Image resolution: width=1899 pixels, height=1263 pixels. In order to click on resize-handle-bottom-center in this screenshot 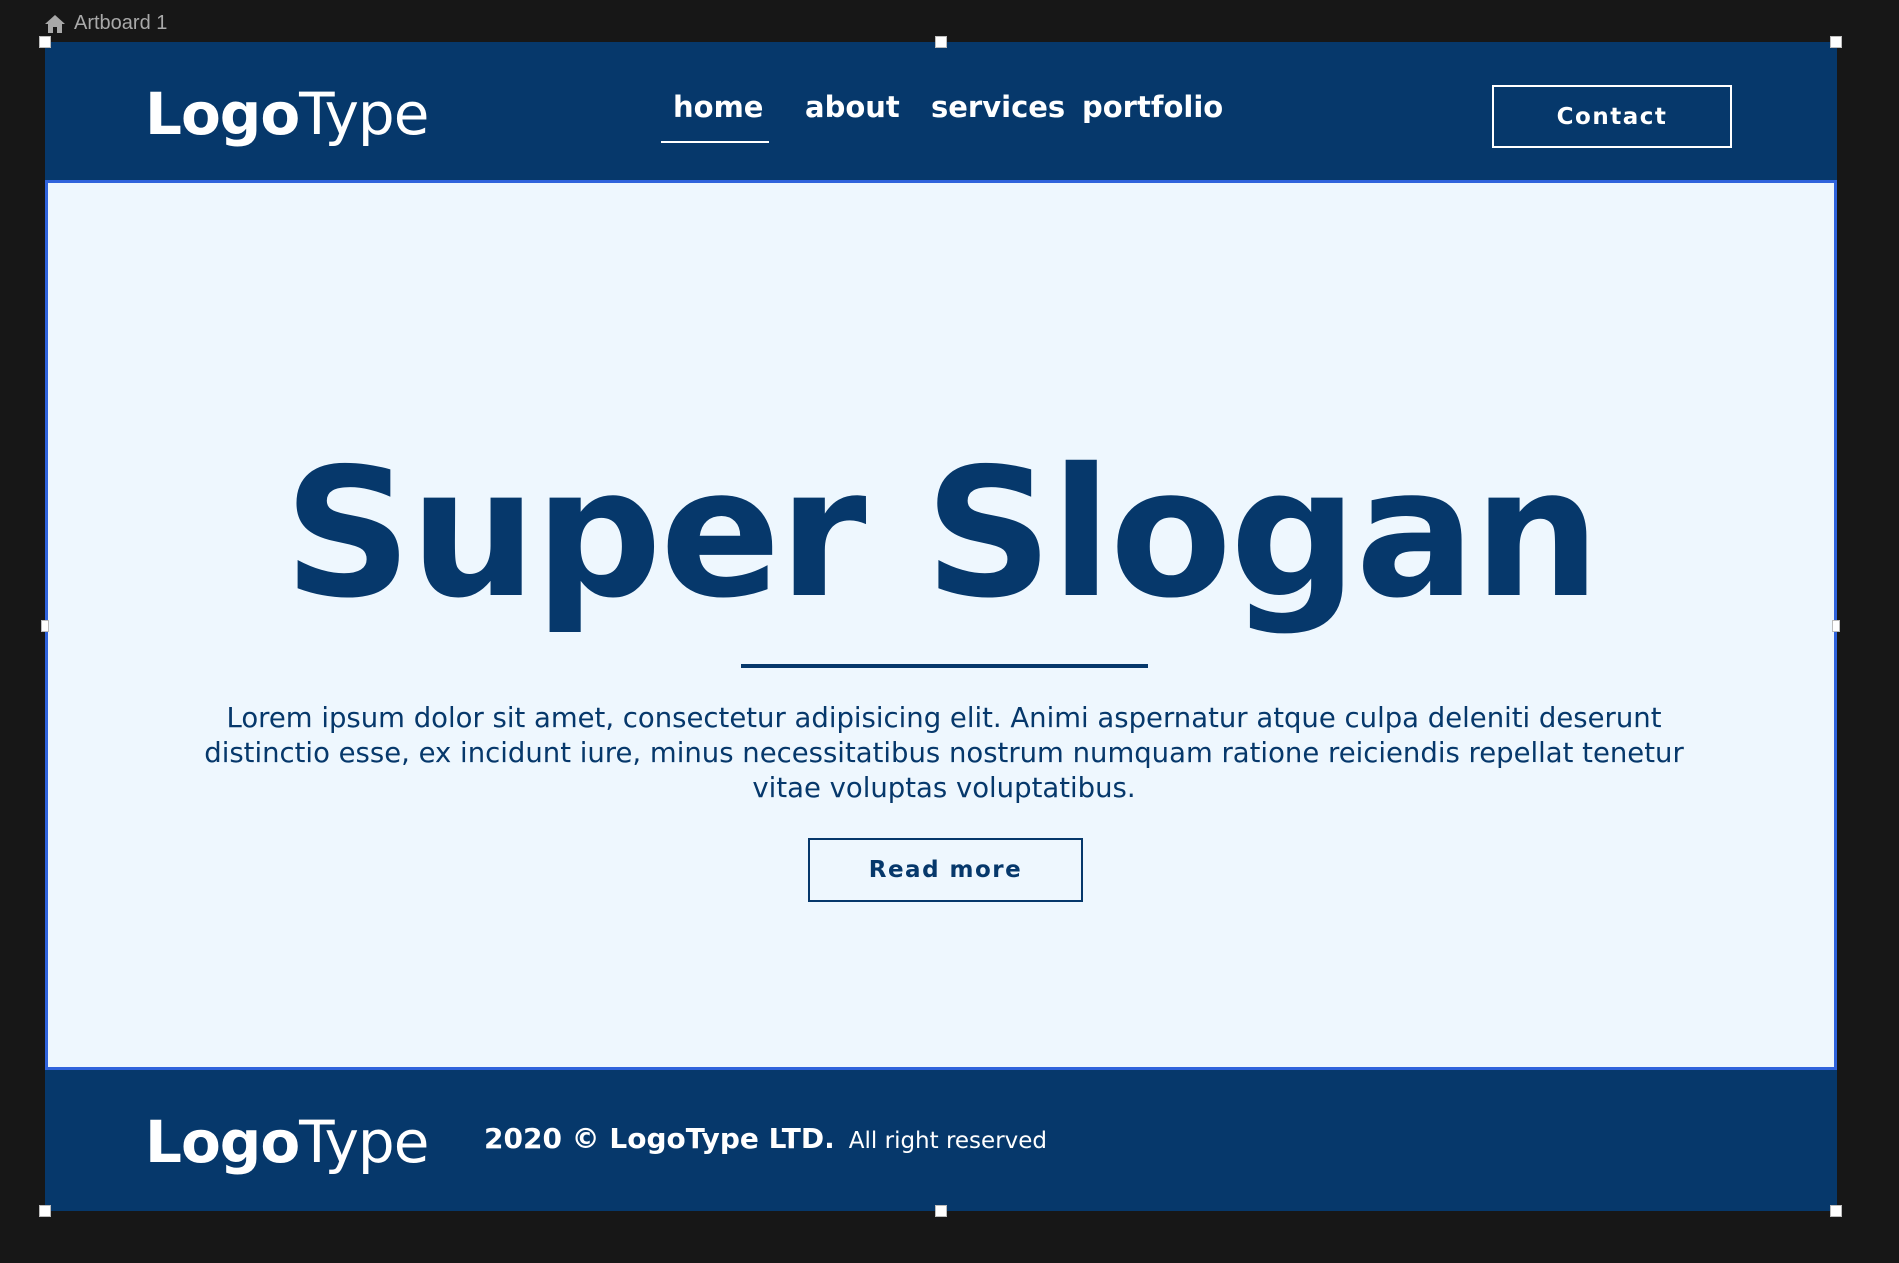, I will do `click(941, 1211)`.